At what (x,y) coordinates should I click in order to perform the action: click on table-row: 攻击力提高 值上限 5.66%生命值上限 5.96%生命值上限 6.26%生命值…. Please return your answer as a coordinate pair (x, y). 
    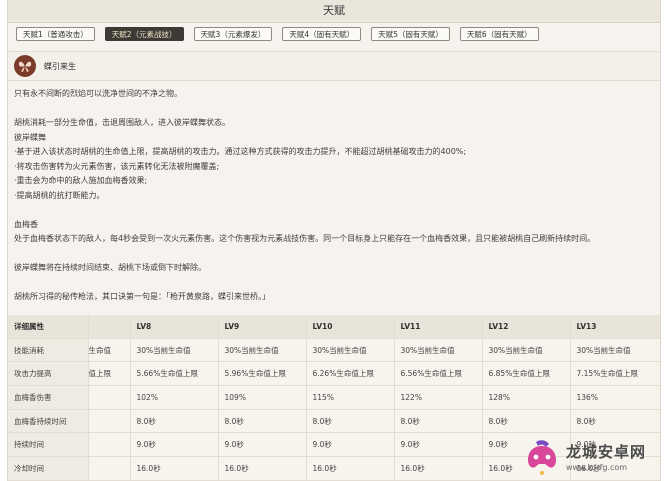
    Looking at the image, I should click on (334, 374).